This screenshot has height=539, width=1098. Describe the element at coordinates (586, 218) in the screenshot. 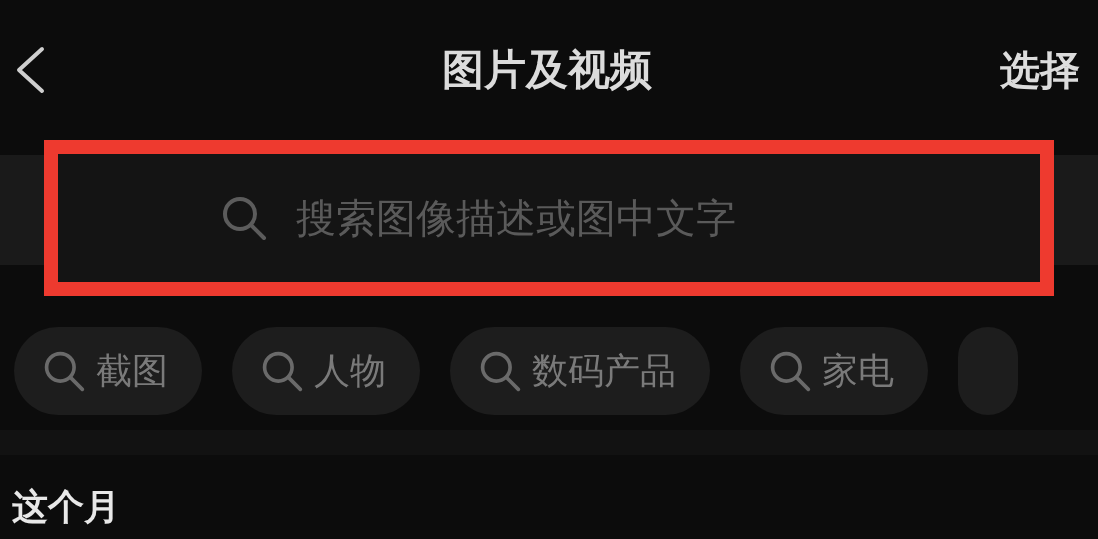

I see `search-field: 搜索图像描述或图中文字` at that location.